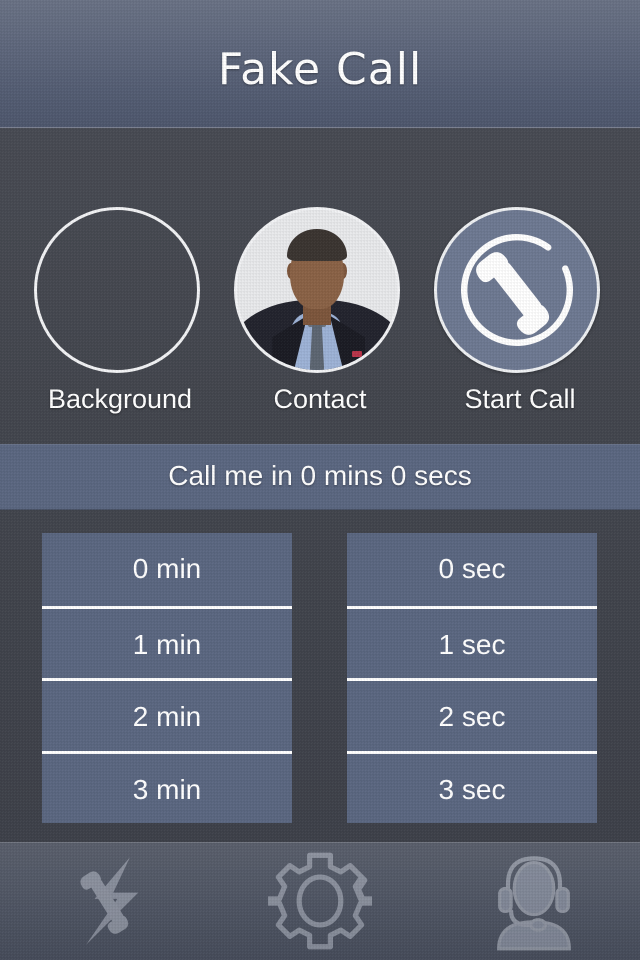 This screenshot has width=640, height=960. I want to click on page-title: Fake Call, so click(320, 69).